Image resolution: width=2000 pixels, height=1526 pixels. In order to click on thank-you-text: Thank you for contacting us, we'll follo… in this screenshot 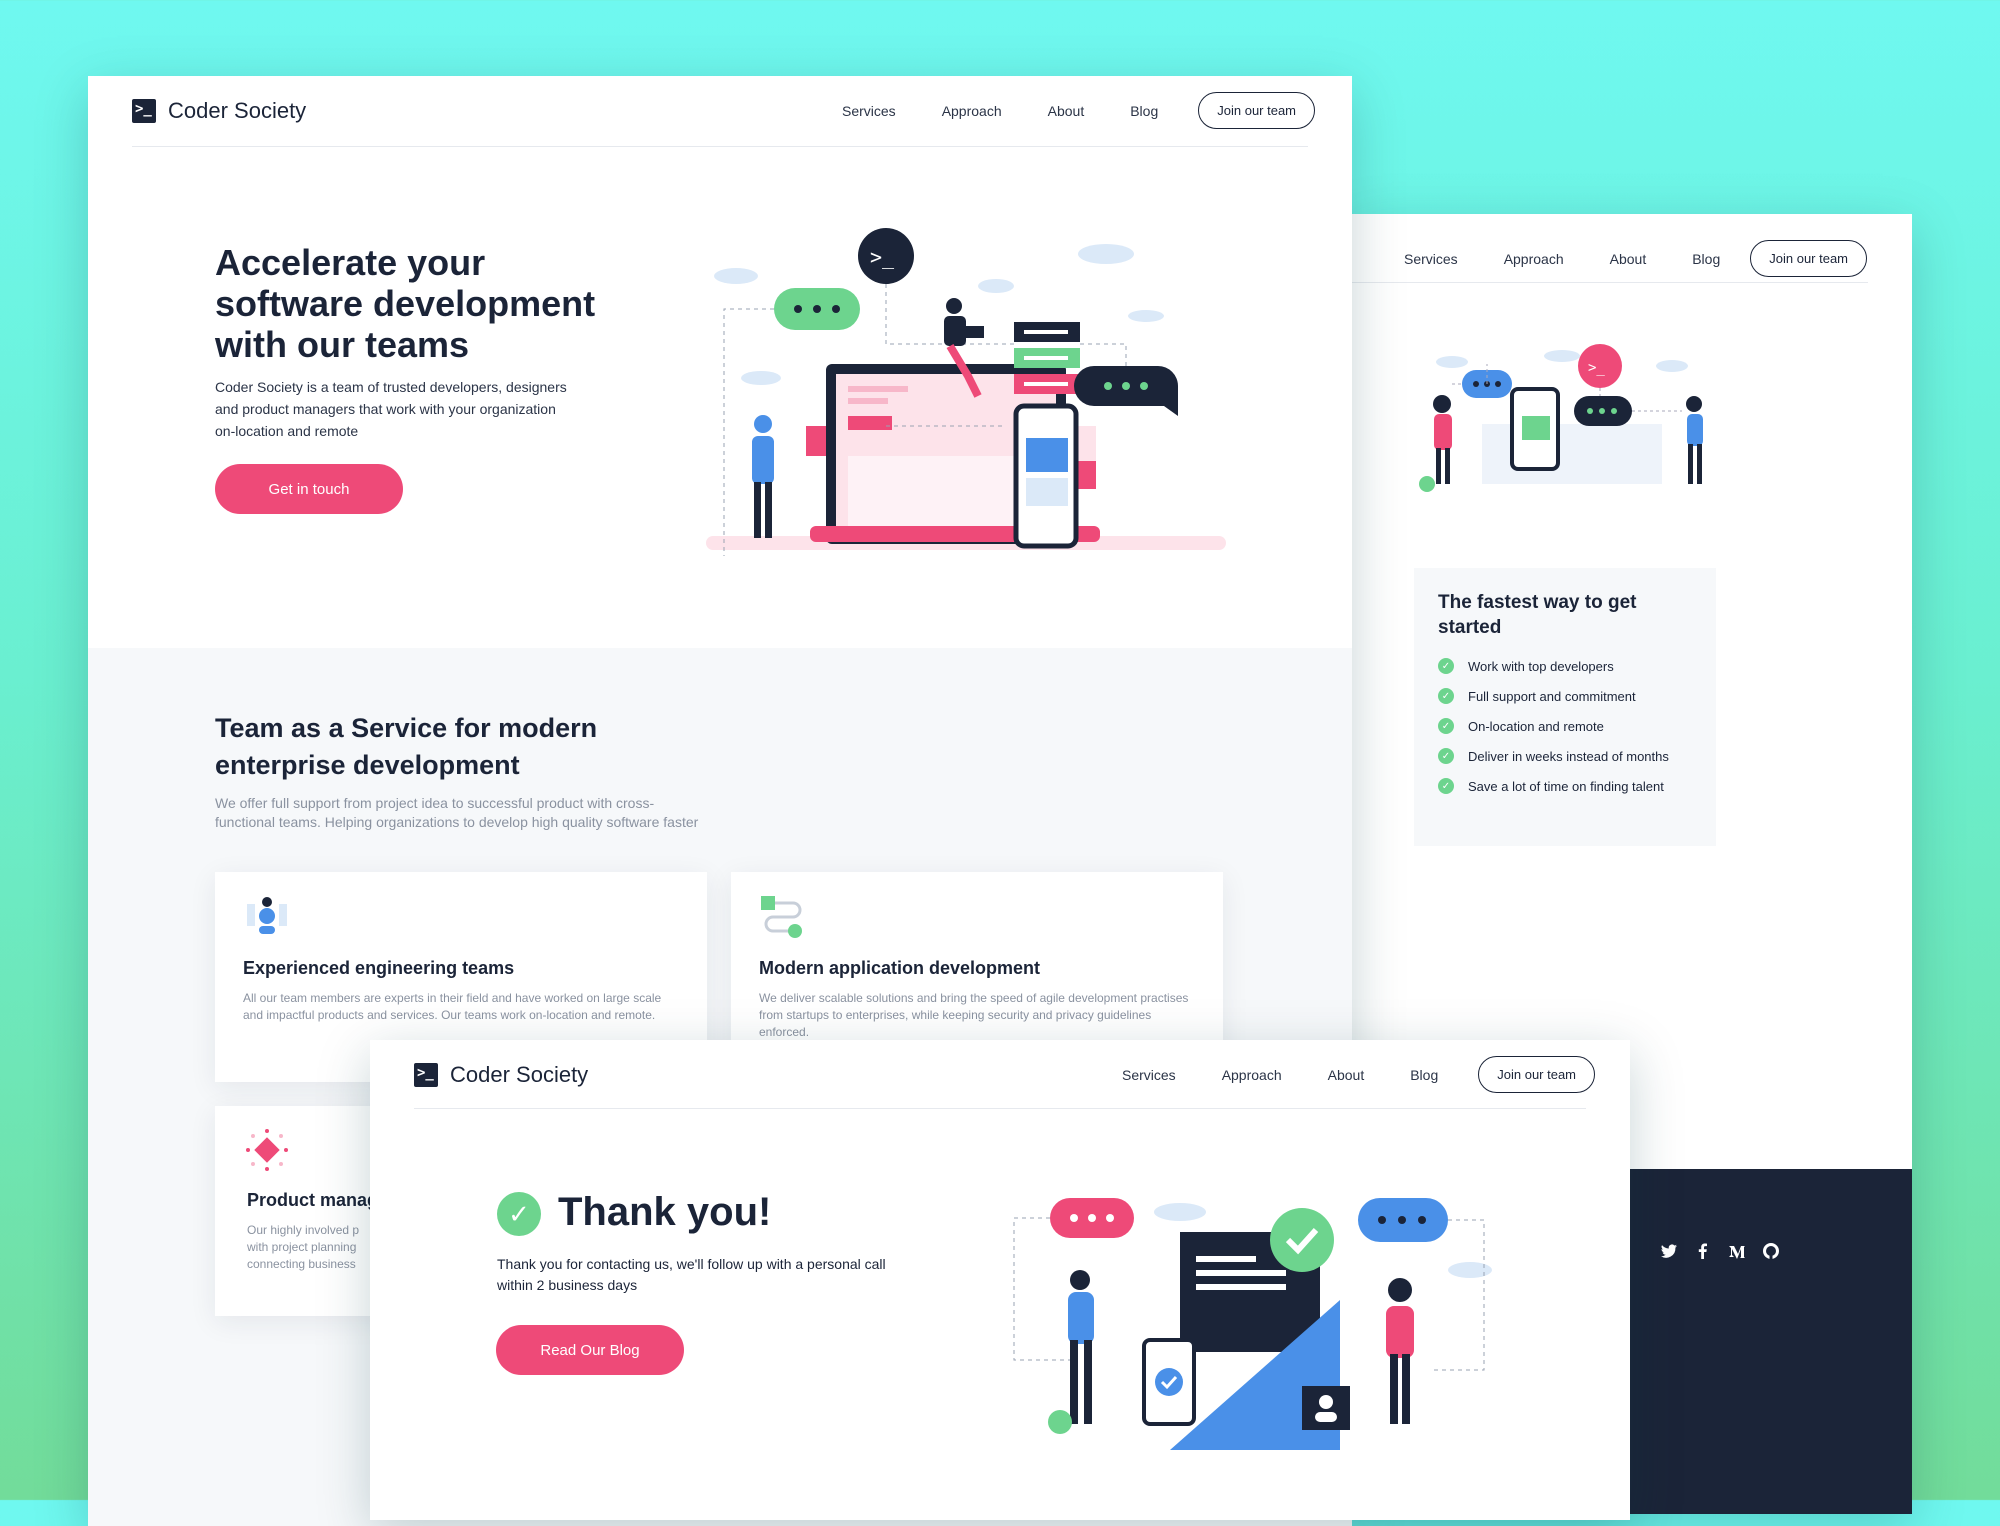, I will do `click(691, 1274)`.